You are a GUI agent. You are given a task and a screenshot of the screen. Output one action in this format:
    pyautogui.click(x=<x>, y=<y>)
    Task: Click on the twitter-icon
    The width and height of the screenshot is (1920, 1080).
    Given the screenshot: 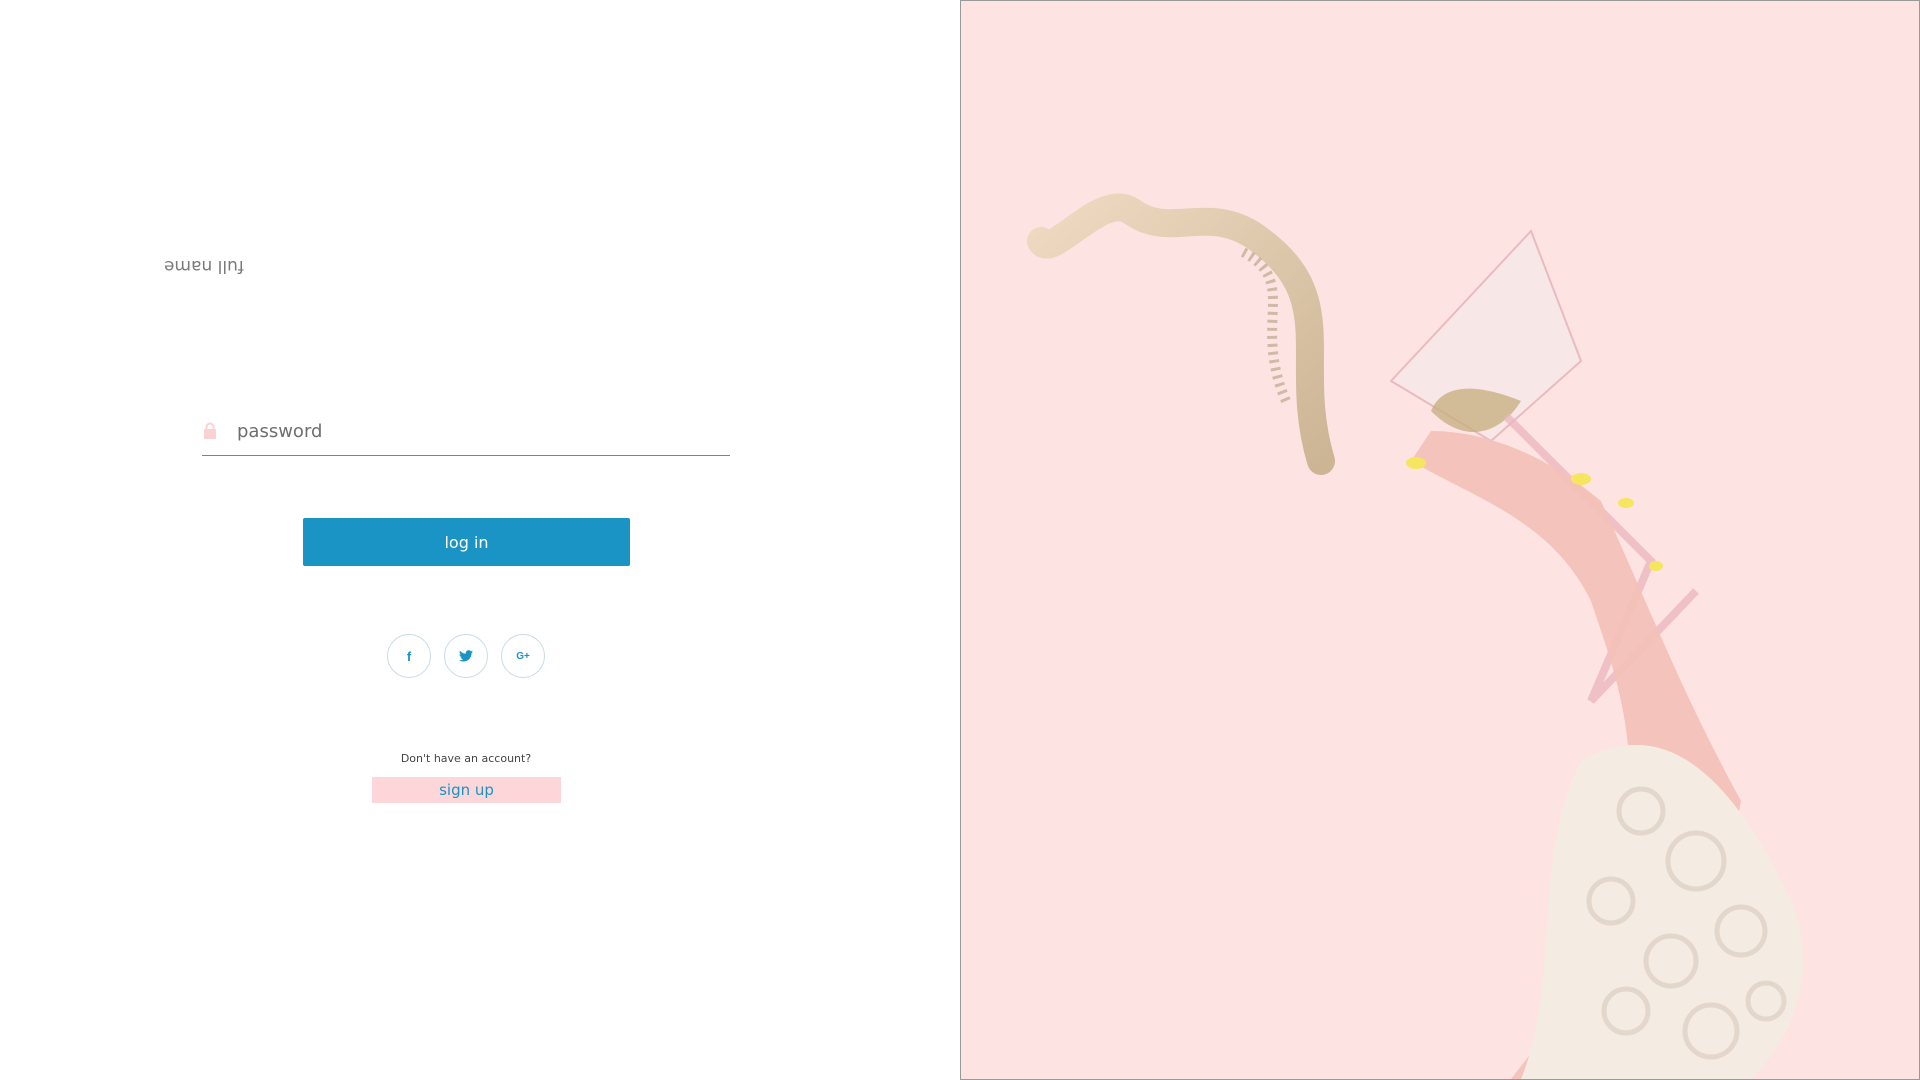 What is the action you would take?
    pyautogui.click(x=466, y=656)
    